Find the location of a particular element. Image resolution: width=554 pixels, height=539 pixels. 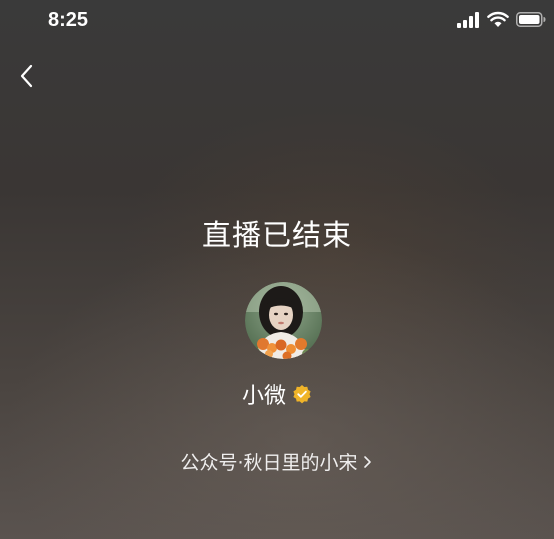

account-name: 小微 is located at coordinates (263, 396).